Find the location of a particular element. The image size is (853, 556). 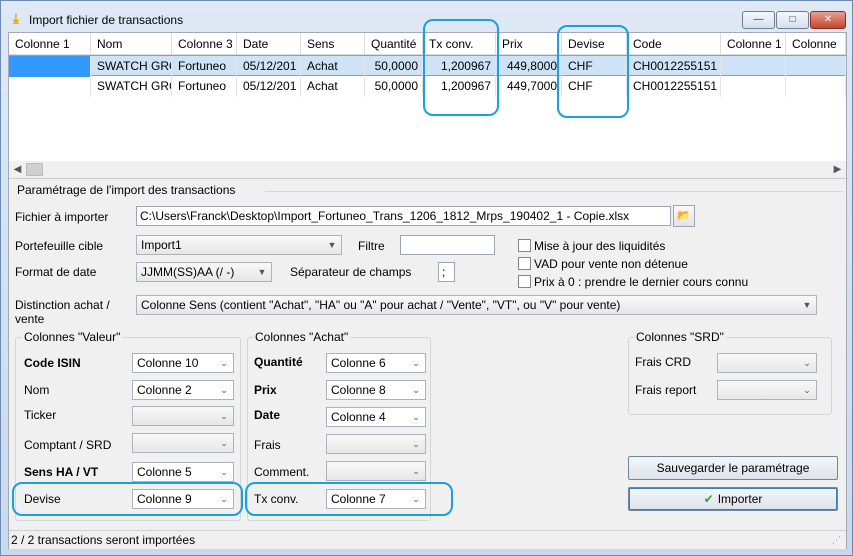

maximize-button: □ is located at coordinates (792, 20).